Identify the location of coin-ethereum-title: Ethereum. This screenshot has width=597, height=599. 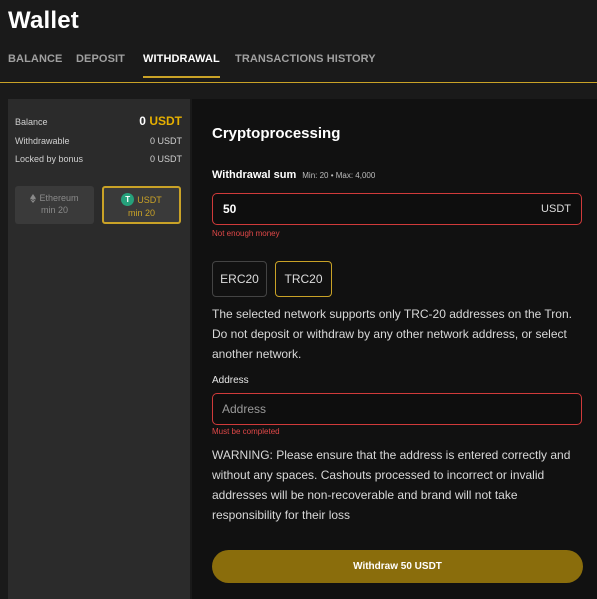
(54, 198).